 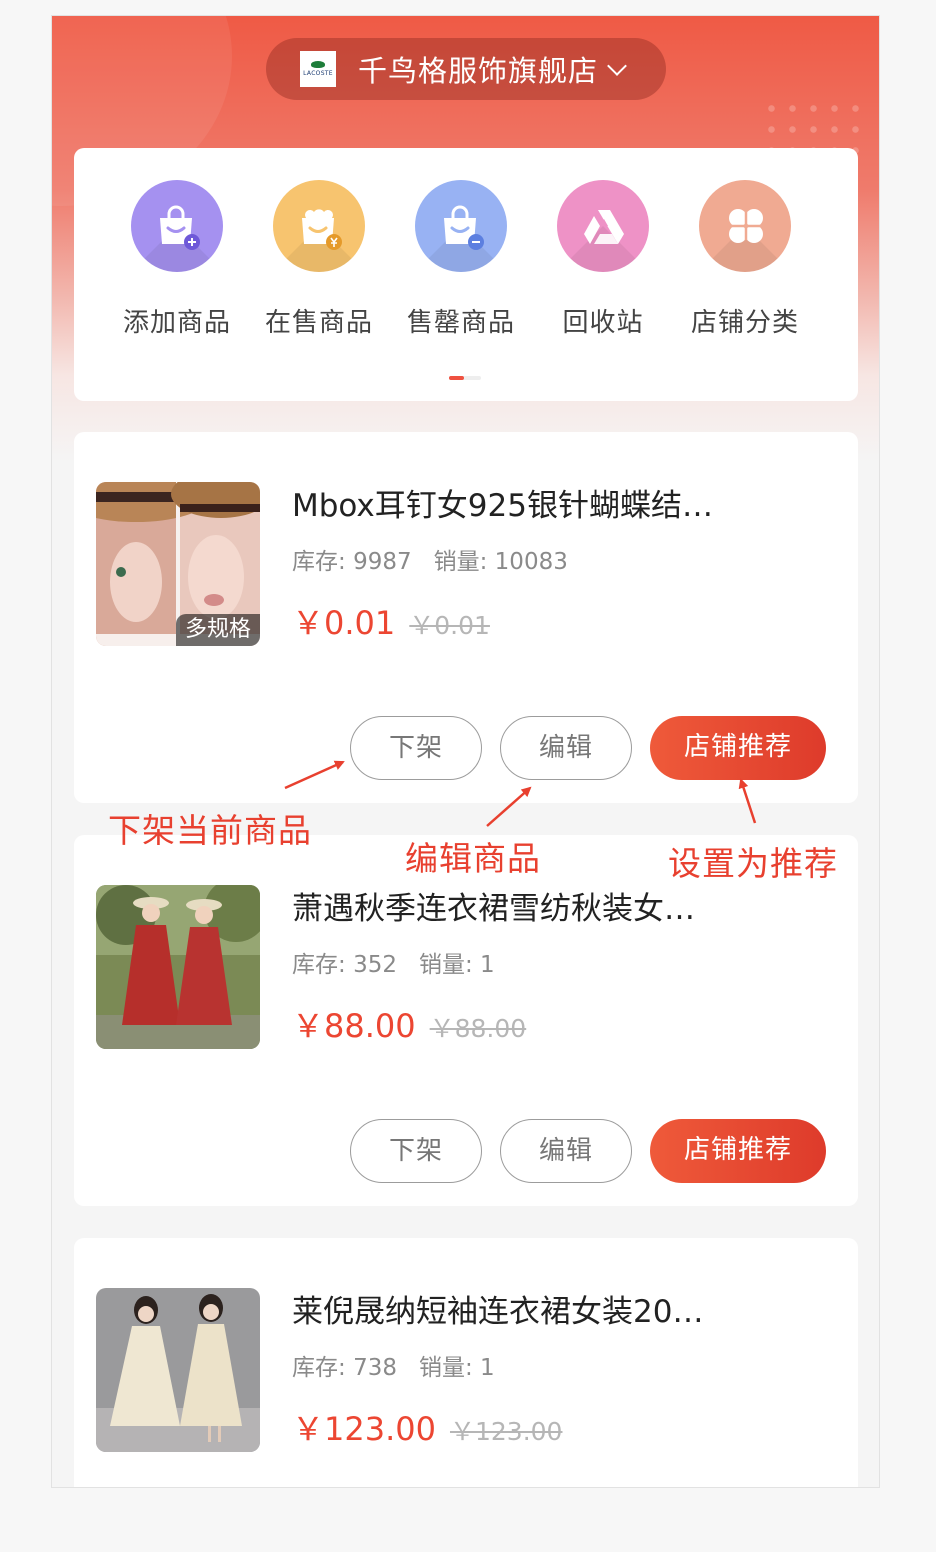 What do you see at coordinates (314, 775) in the screenshot?
I see `arrow-to-delist` at bounding box center [314, 775].